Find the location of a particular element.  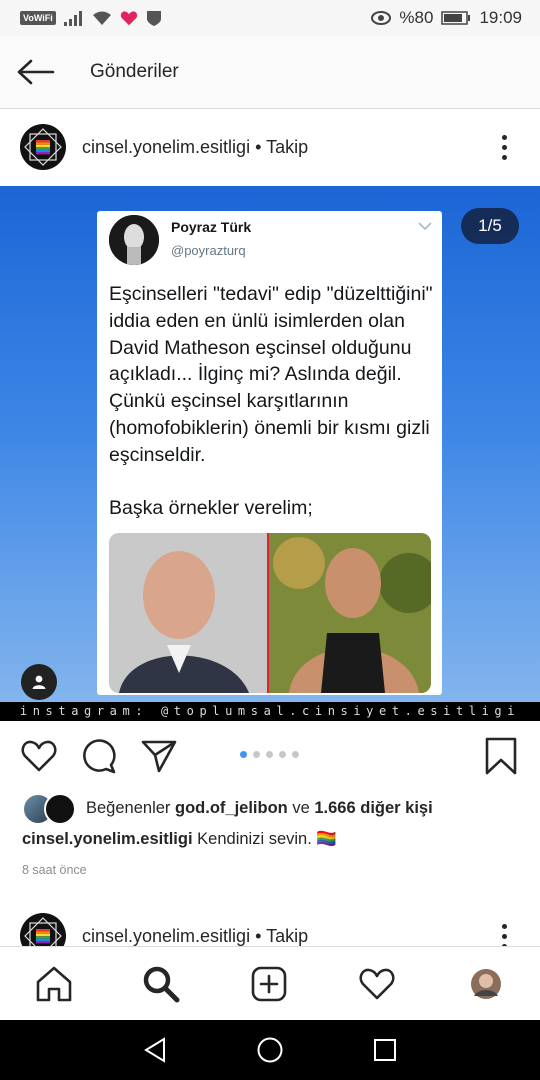

caption-text: Kendinizi sevin. 🏳️‍🌈 is located at coordinates (267, 839).